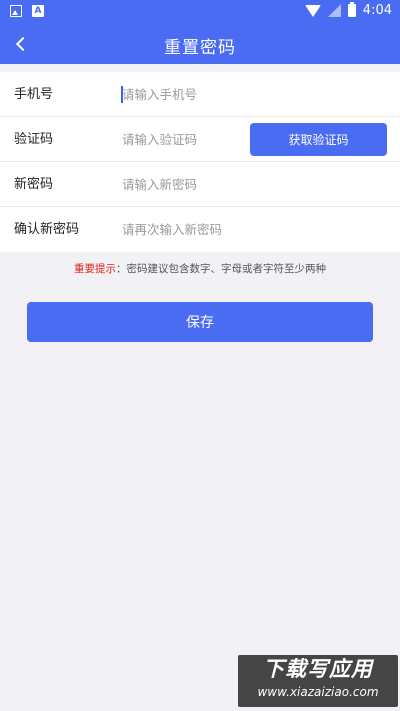 The width and height of the screenshot is (400, 711). Describe the element at coordinates (34, 184) in the screenshot. I see `new-password-label: 新密码` at that location.